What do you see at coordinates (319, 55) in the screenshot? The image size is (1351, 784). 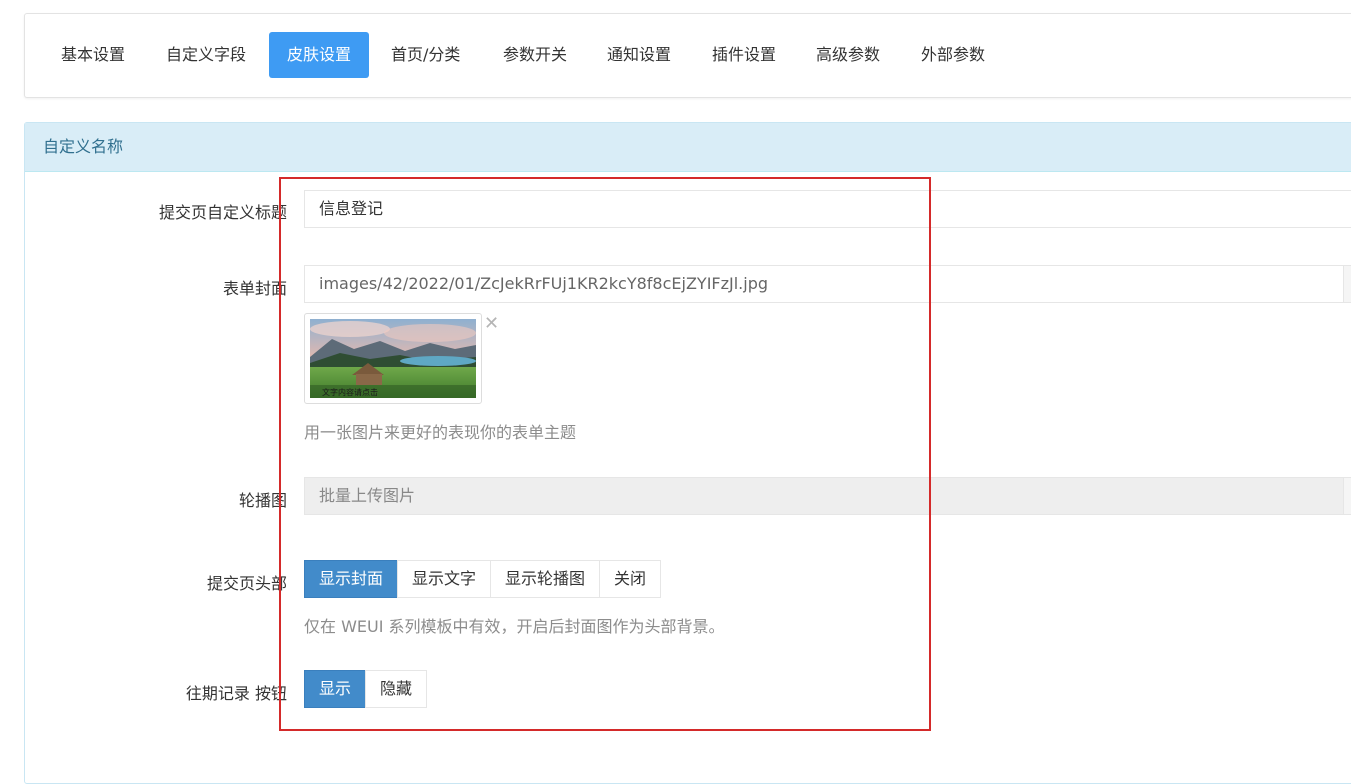 I see `tab-skin-settings: 皮肤设置` at bounding box center [319, 55].